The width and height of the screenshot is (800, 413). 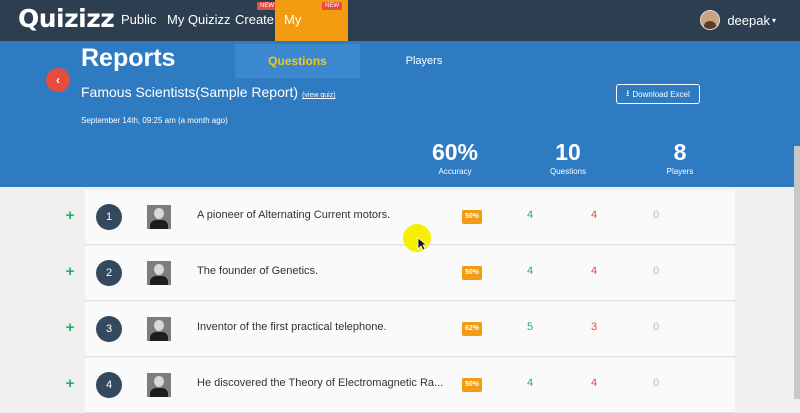 I want to click on chevron-down-icon: ▾, so click(x=773, y=20).